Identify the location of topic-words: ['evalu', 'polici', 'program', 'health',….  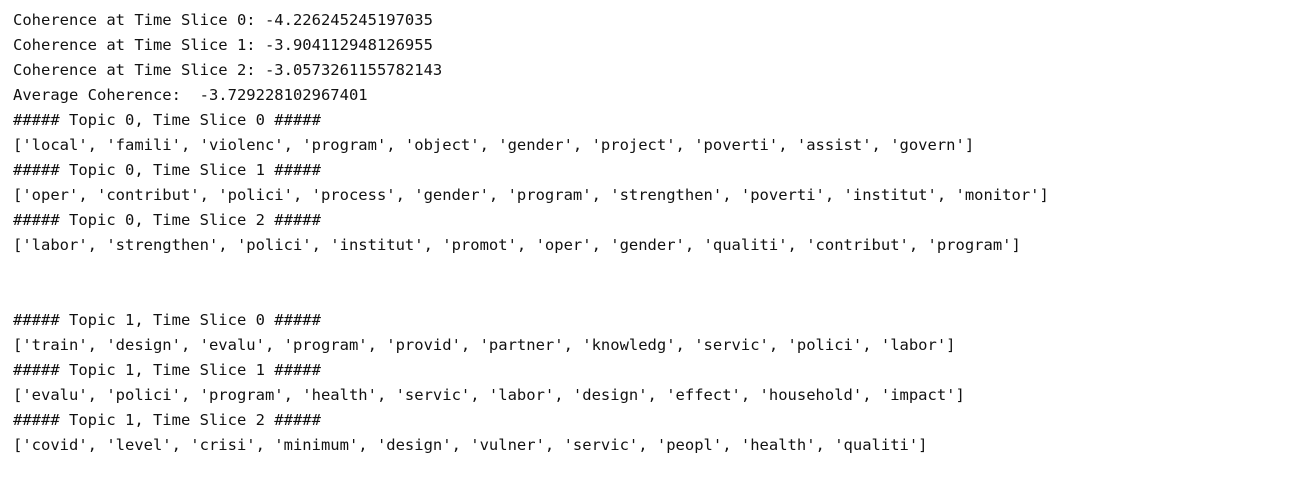
(489, 395).